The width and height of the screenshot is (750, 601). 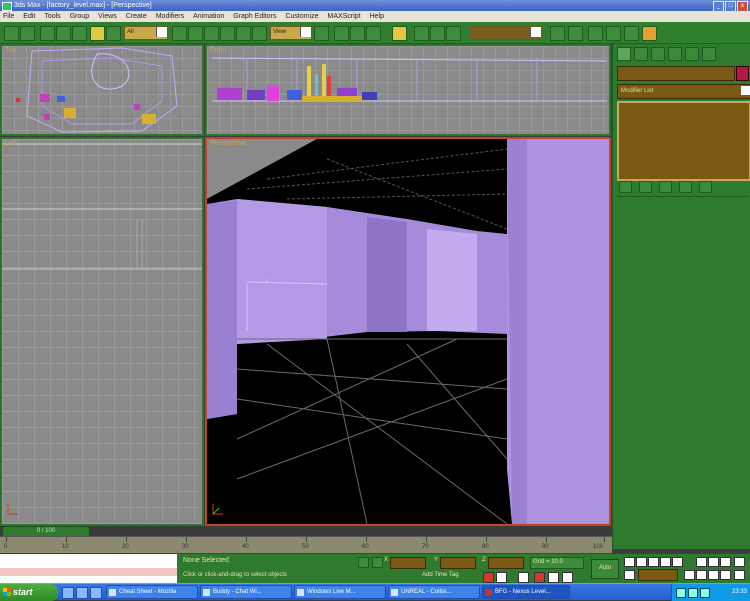 I want to click on add-time-tag: Add Time Tag, so click(x=440, y=575).